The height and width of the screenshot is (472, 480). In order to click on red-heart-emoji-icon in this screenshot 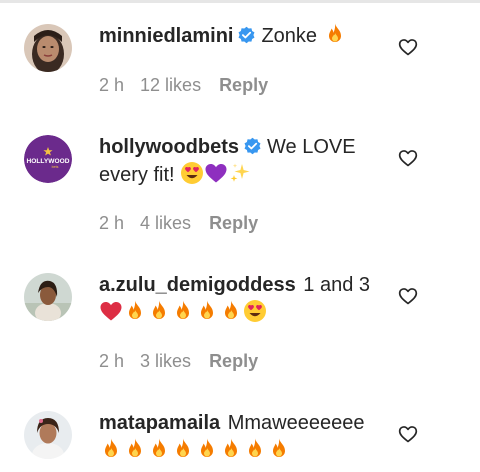, I will do `click(111, 311)`.